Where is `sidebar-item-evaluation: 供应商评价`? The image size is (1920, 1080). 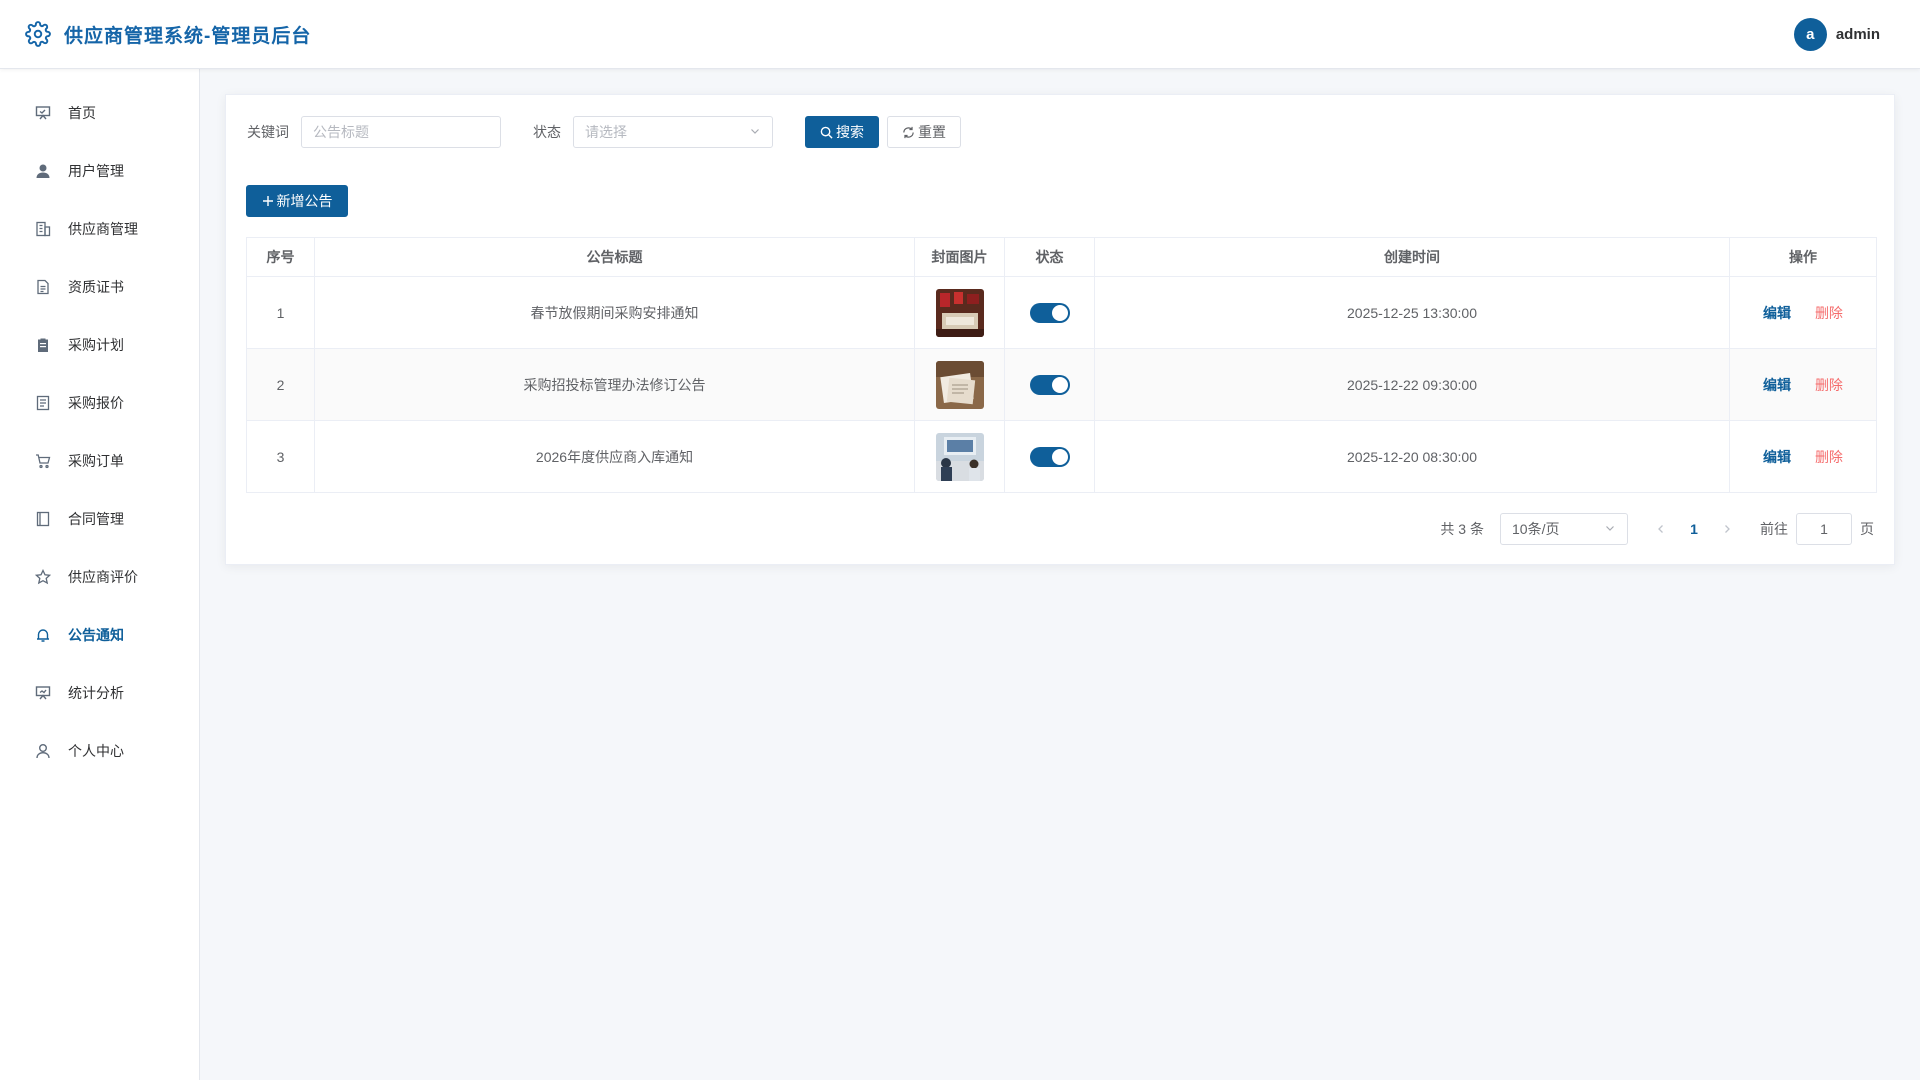
sidebar-item-evaluation: 供应商评价 is located at coordinates (99, 577).